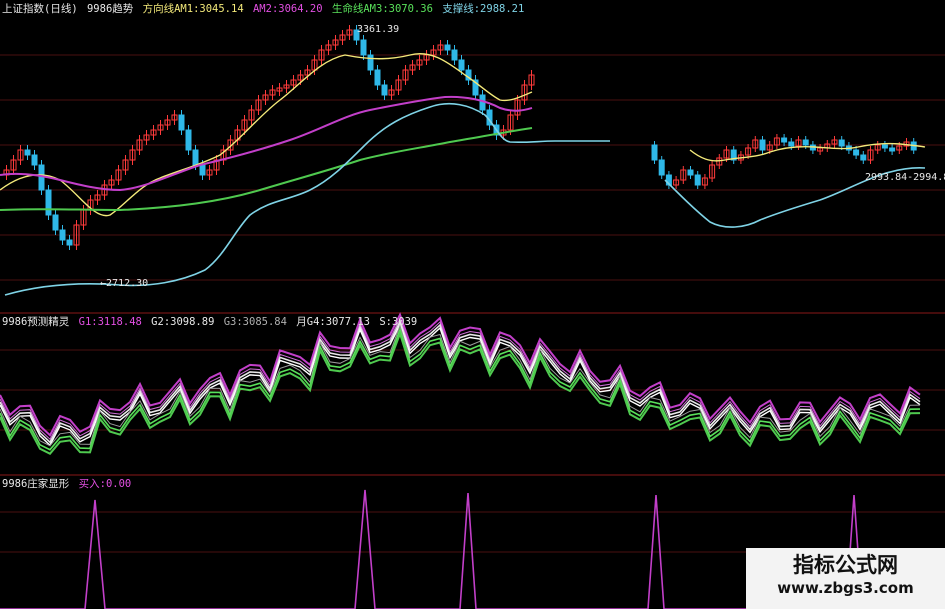 This screenshot has width=945, height=609. I want to click on bottom-panel-header: 9986庄家显形 买入:0.00, so click(68, 484).